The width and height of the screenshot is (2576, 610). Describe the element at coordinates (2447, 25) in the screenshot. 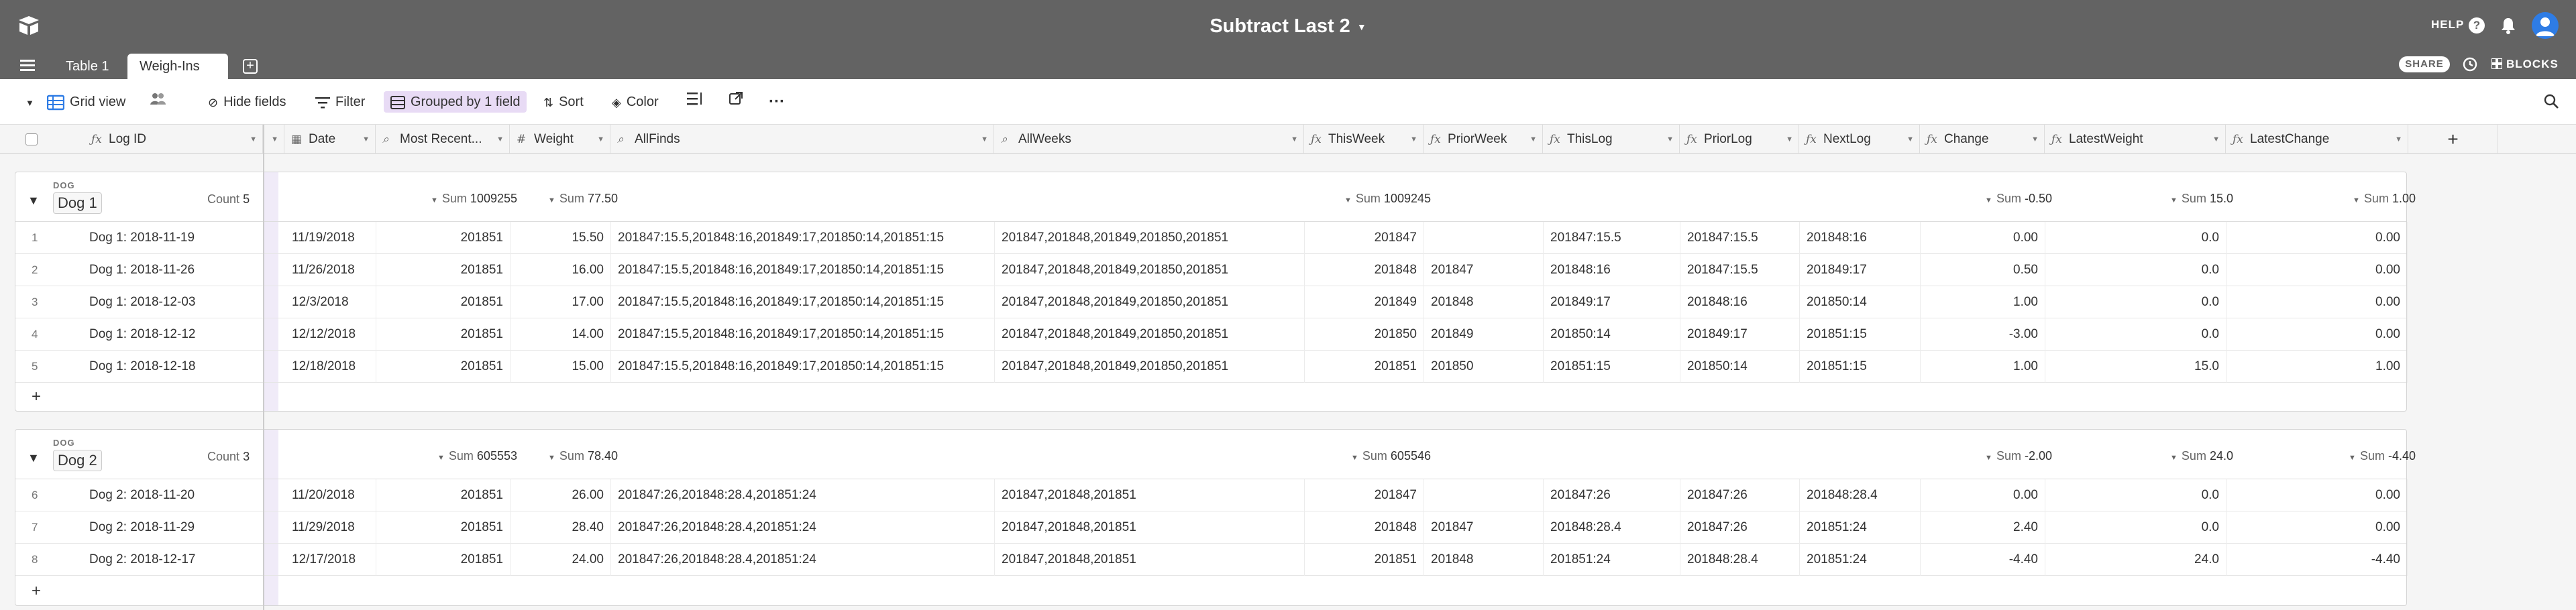

I see `help-link: HELP` at that location.